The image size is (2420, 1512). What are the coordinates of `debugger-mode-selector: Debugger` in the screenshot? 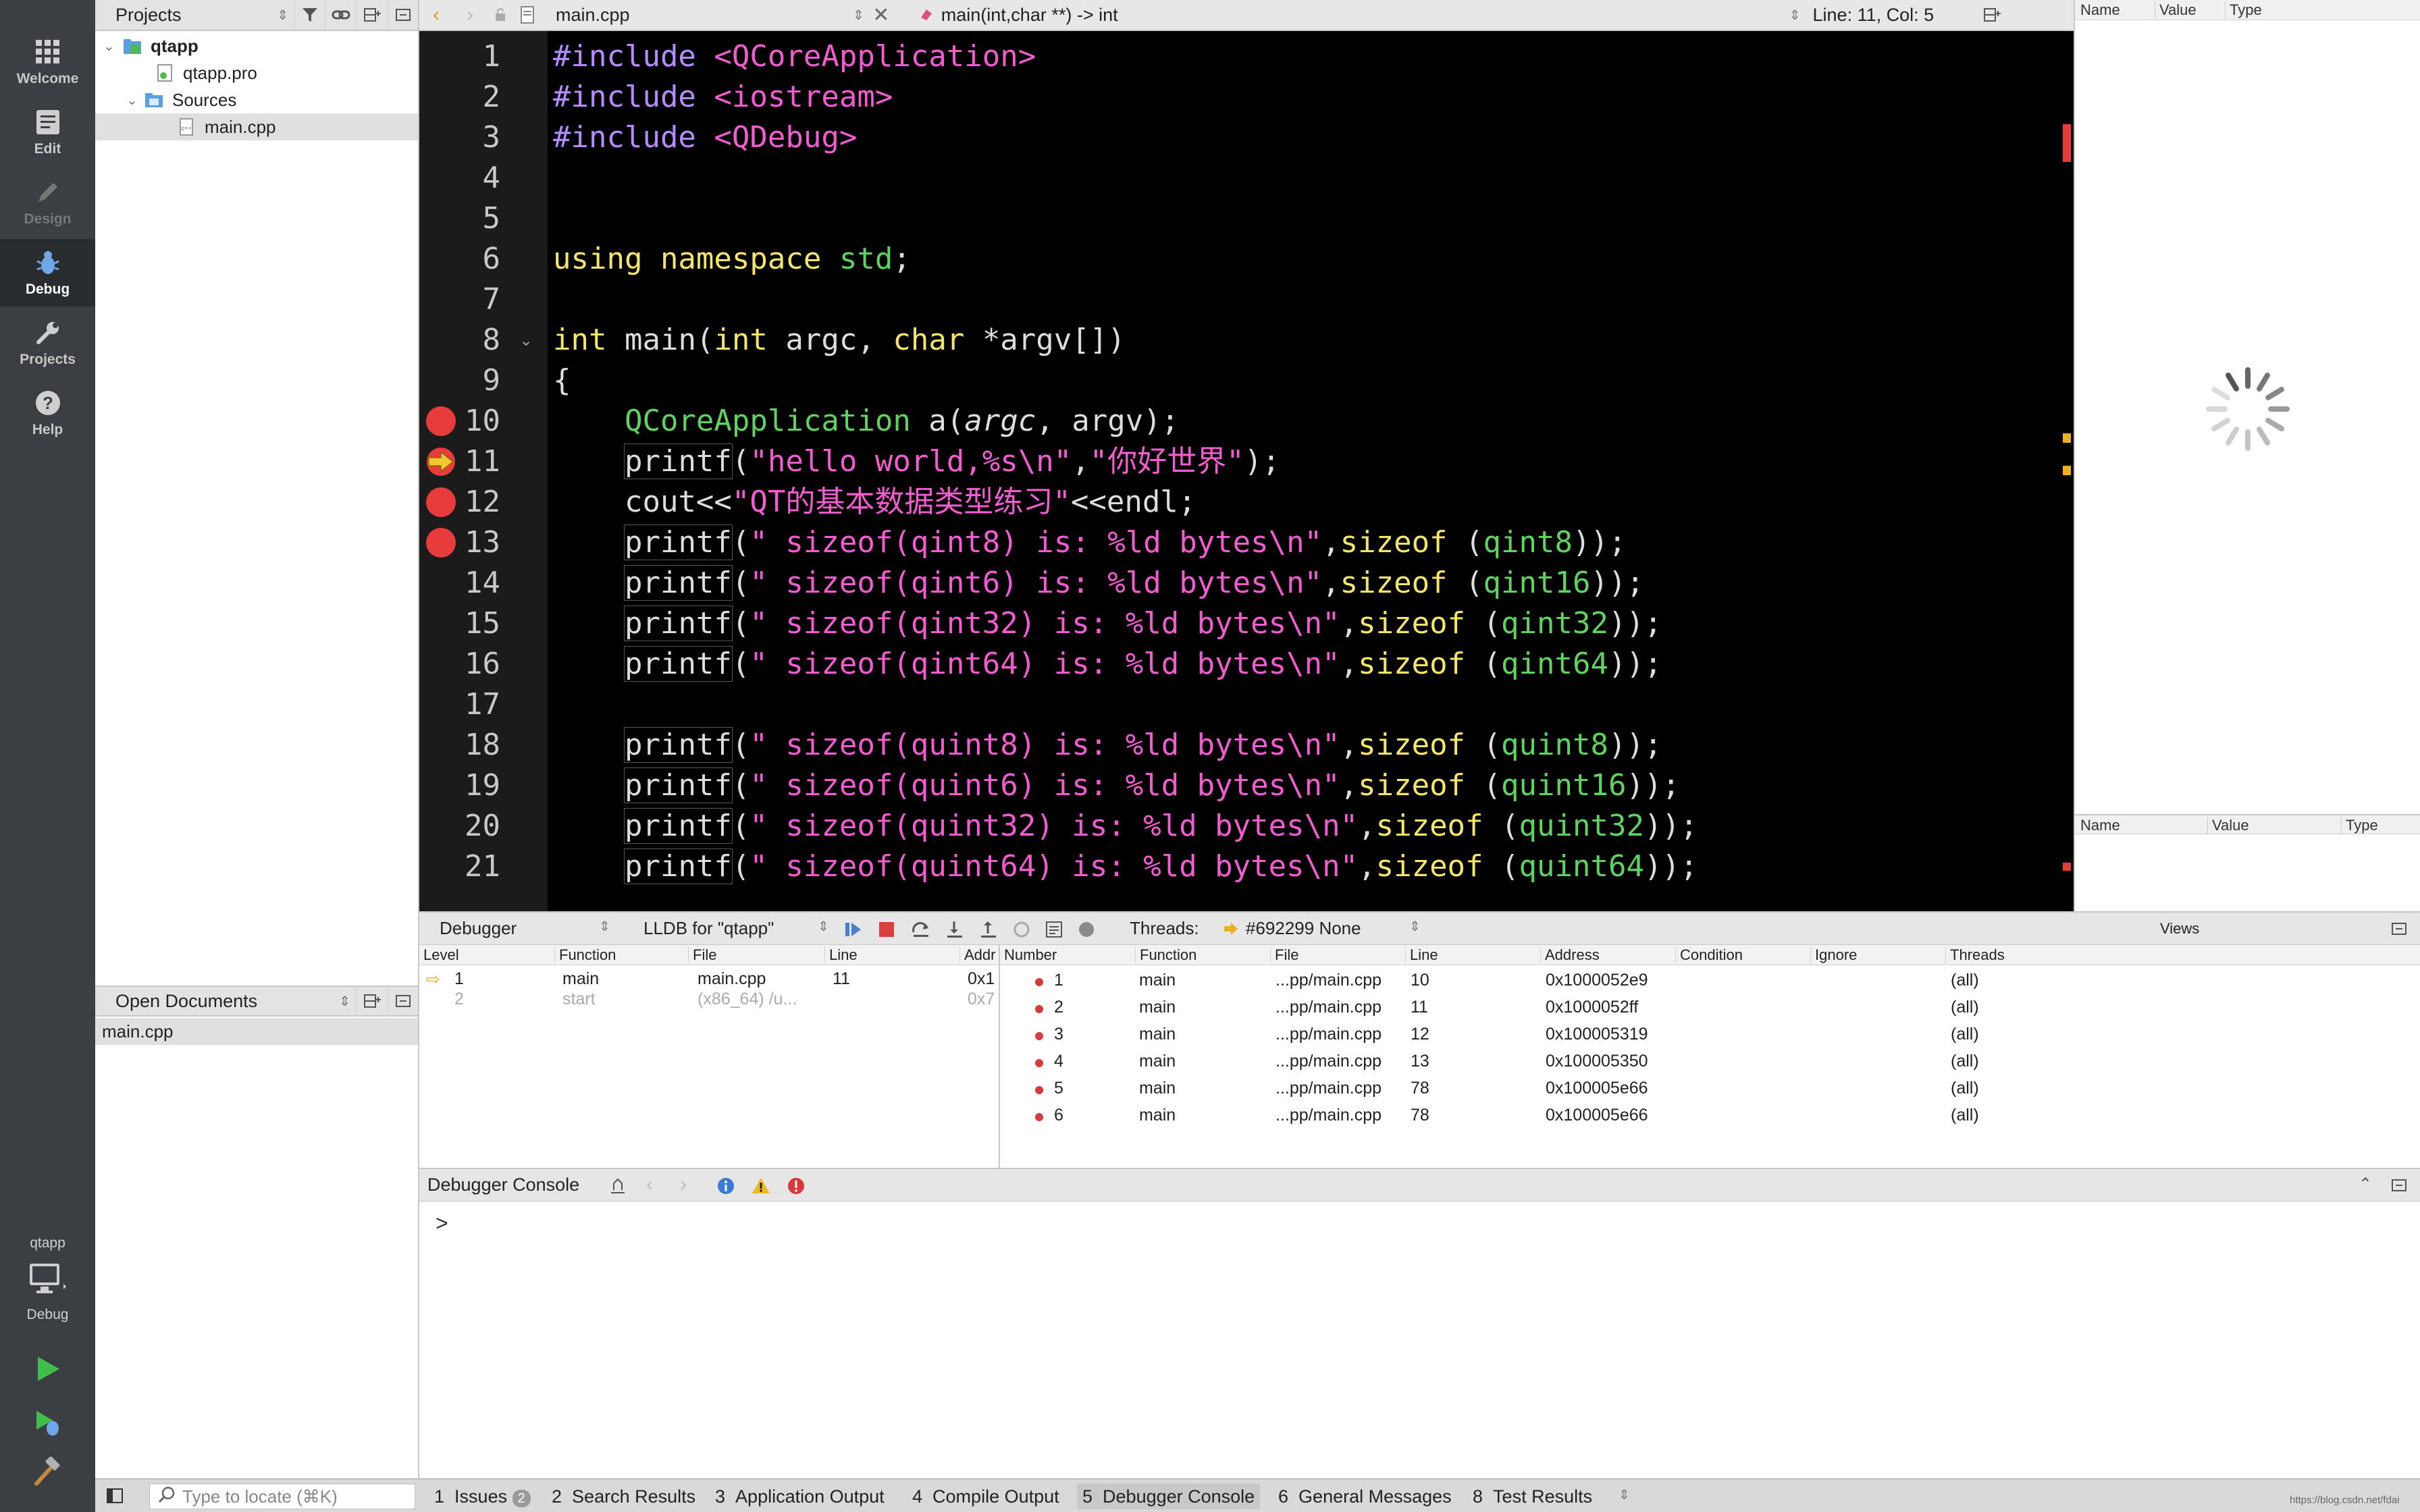 It's located at (478, 928).